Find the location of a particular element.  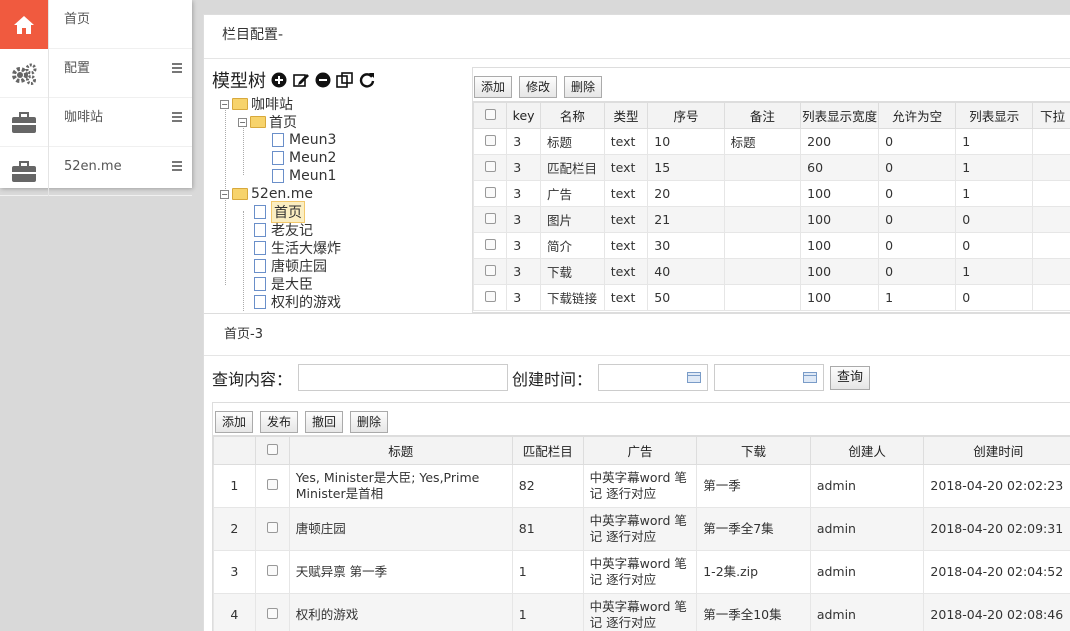

table-row: 3 简介 text 30 100 0 0 is located at coordinates (771, 245).